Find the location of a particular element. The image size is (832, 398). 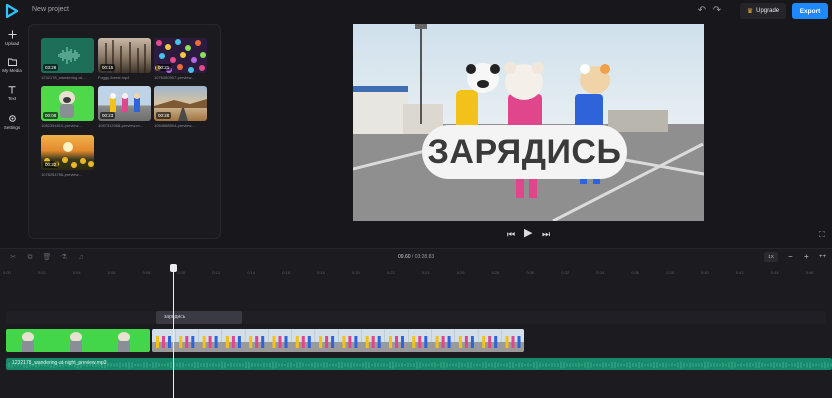

upgrade-button: ♛ Upgrade is located at coordinates (763, 11).